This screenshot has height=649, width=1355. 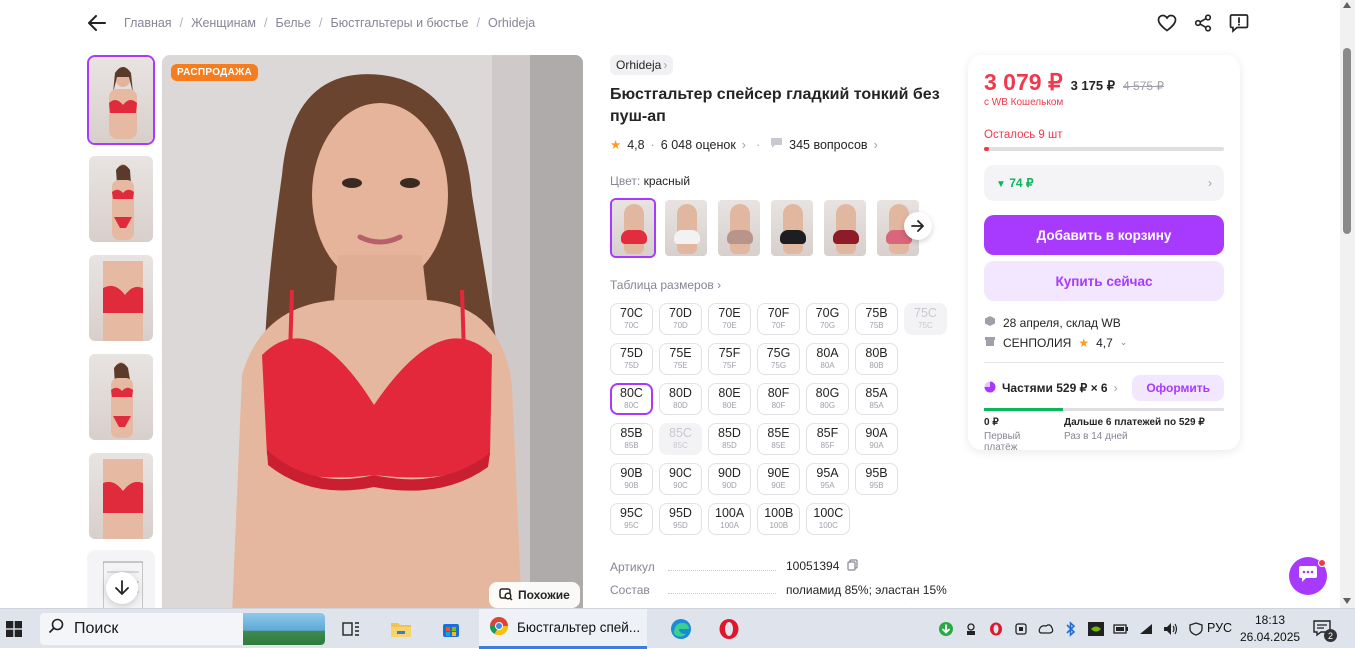 What do you see at coordinates (729, 399) in the screenshot?
I see `size-option: 80E 80E` at bounding box center [729, 399].